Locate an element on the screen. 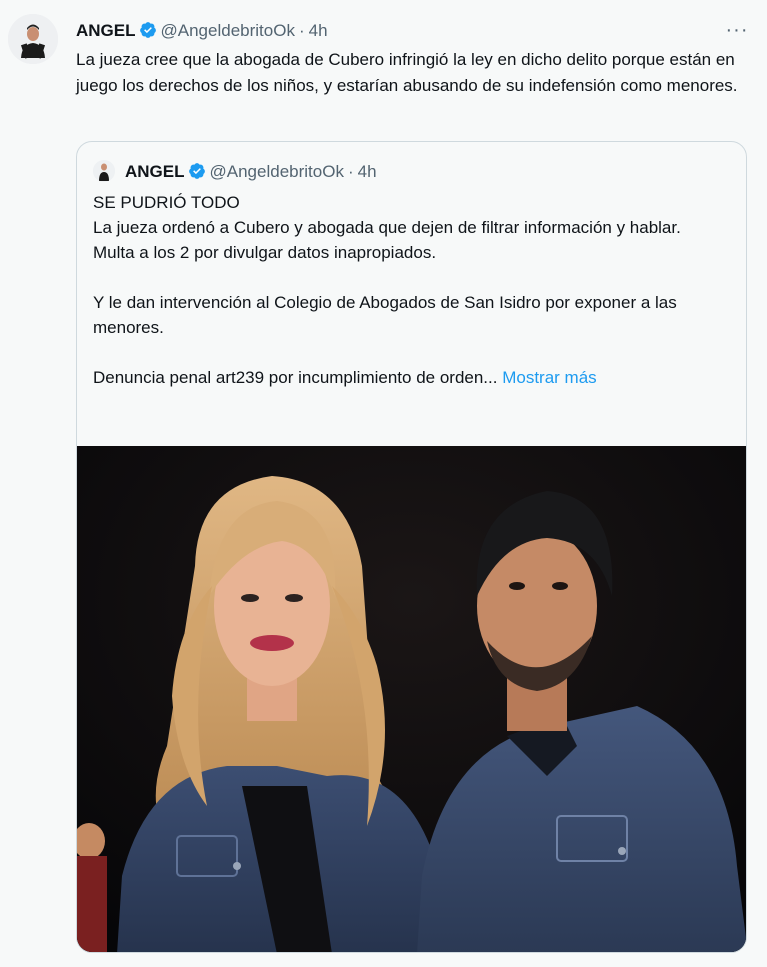 The image size is (767, 967). show-more-link: Mostrar más is located at coordinates (549, 377).